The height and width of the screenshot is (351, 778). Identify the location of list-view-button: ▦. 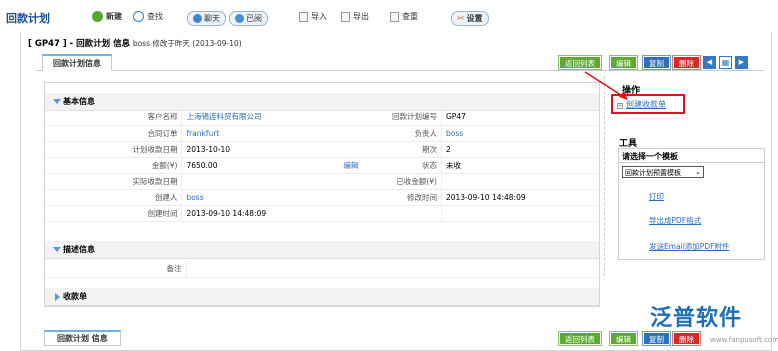
(725, 62).